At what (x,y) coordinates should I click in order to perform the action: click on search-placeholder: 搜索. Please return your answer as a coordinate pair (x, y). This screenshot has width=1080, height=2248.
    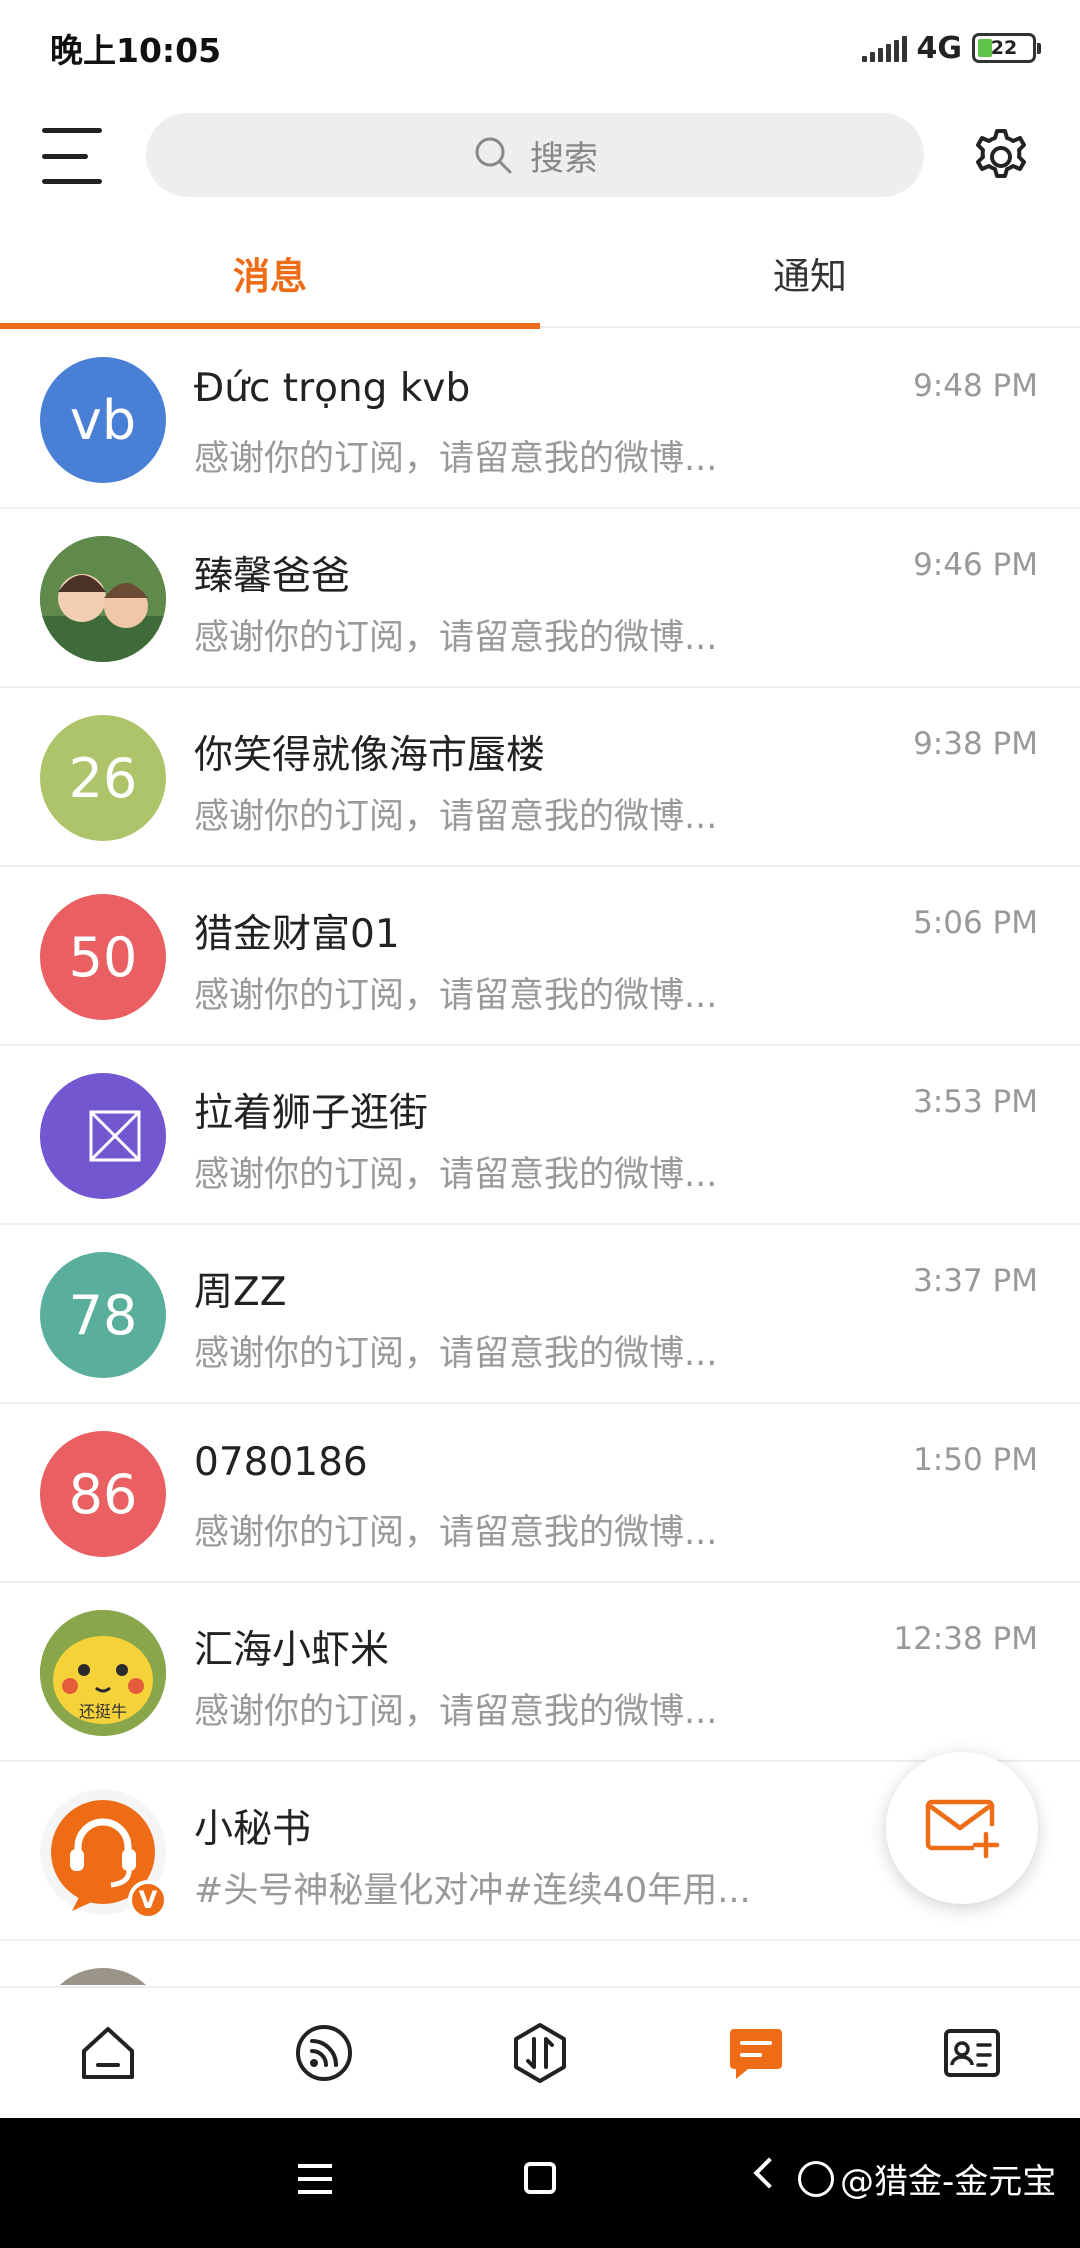
    Looking at the image, I should click on (564, 158).